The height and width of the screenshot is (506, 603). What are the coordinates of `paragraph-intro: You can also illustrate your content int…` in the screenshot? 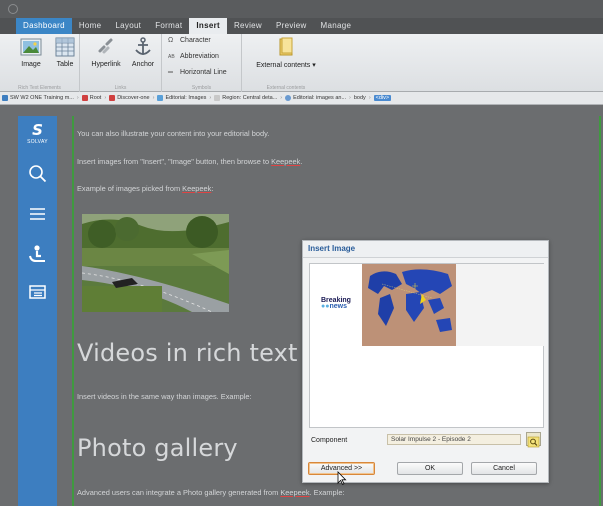 It's located at (173, 133).